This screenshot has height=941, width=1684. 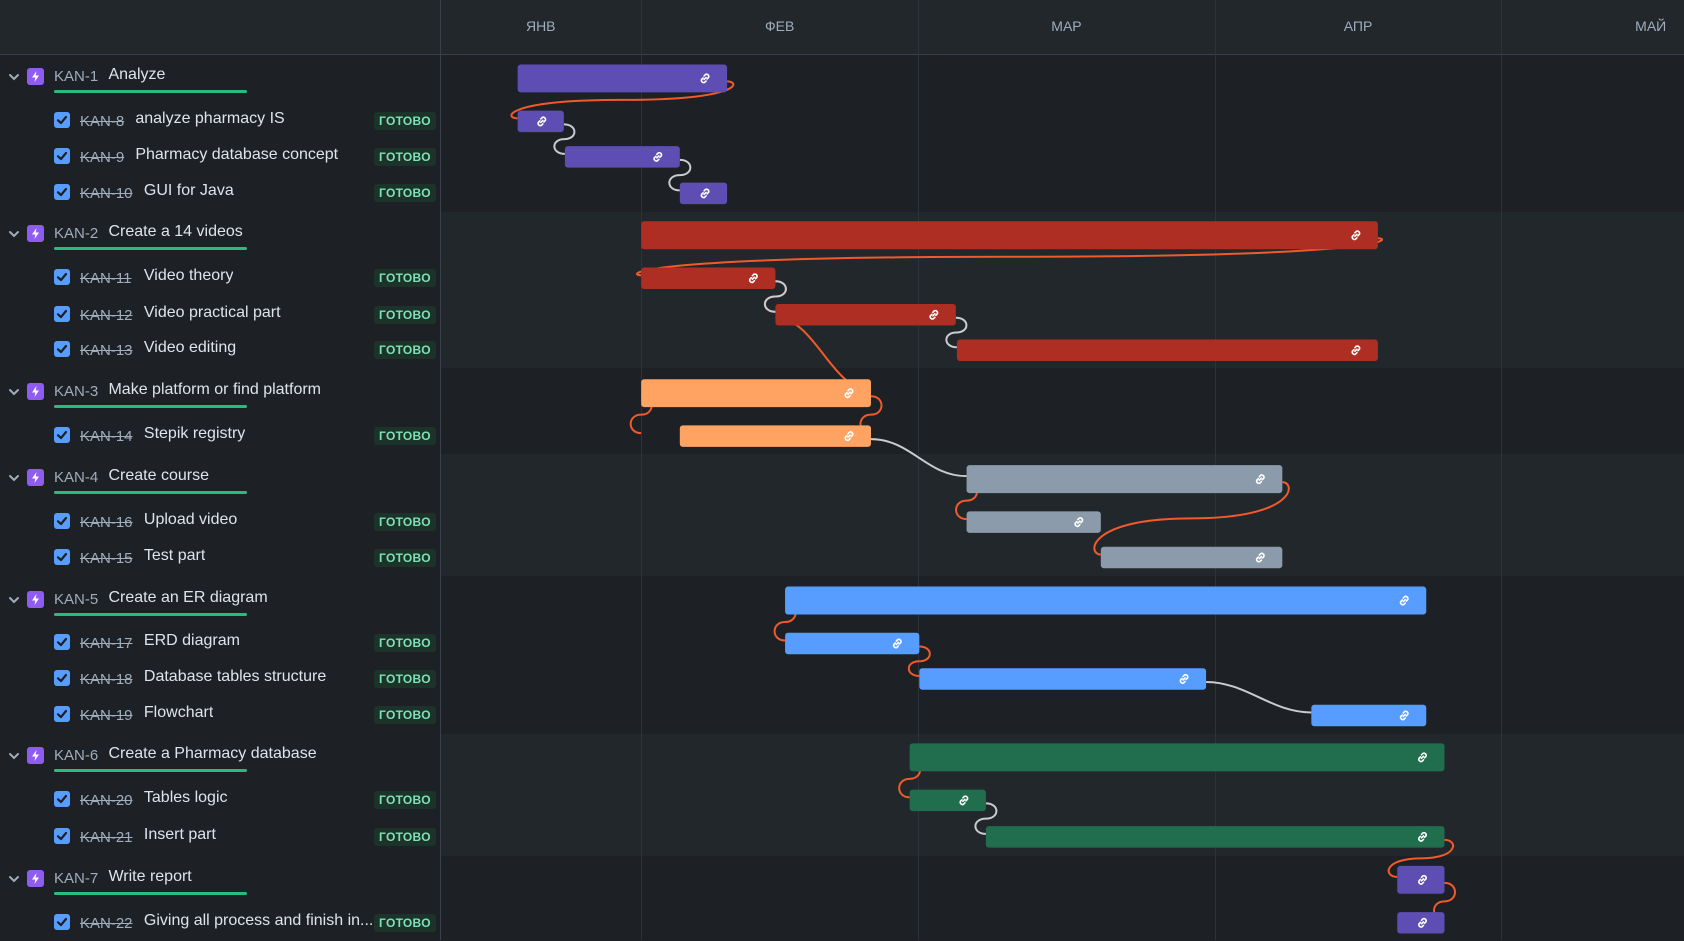 What do you see at coordinates (189, 276) in the screenshot?
I see `task-title: Video theory` at bounding box center [189, 276].